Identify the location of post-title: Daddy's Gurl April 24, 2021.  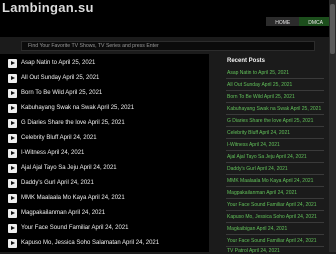
(57, 183).